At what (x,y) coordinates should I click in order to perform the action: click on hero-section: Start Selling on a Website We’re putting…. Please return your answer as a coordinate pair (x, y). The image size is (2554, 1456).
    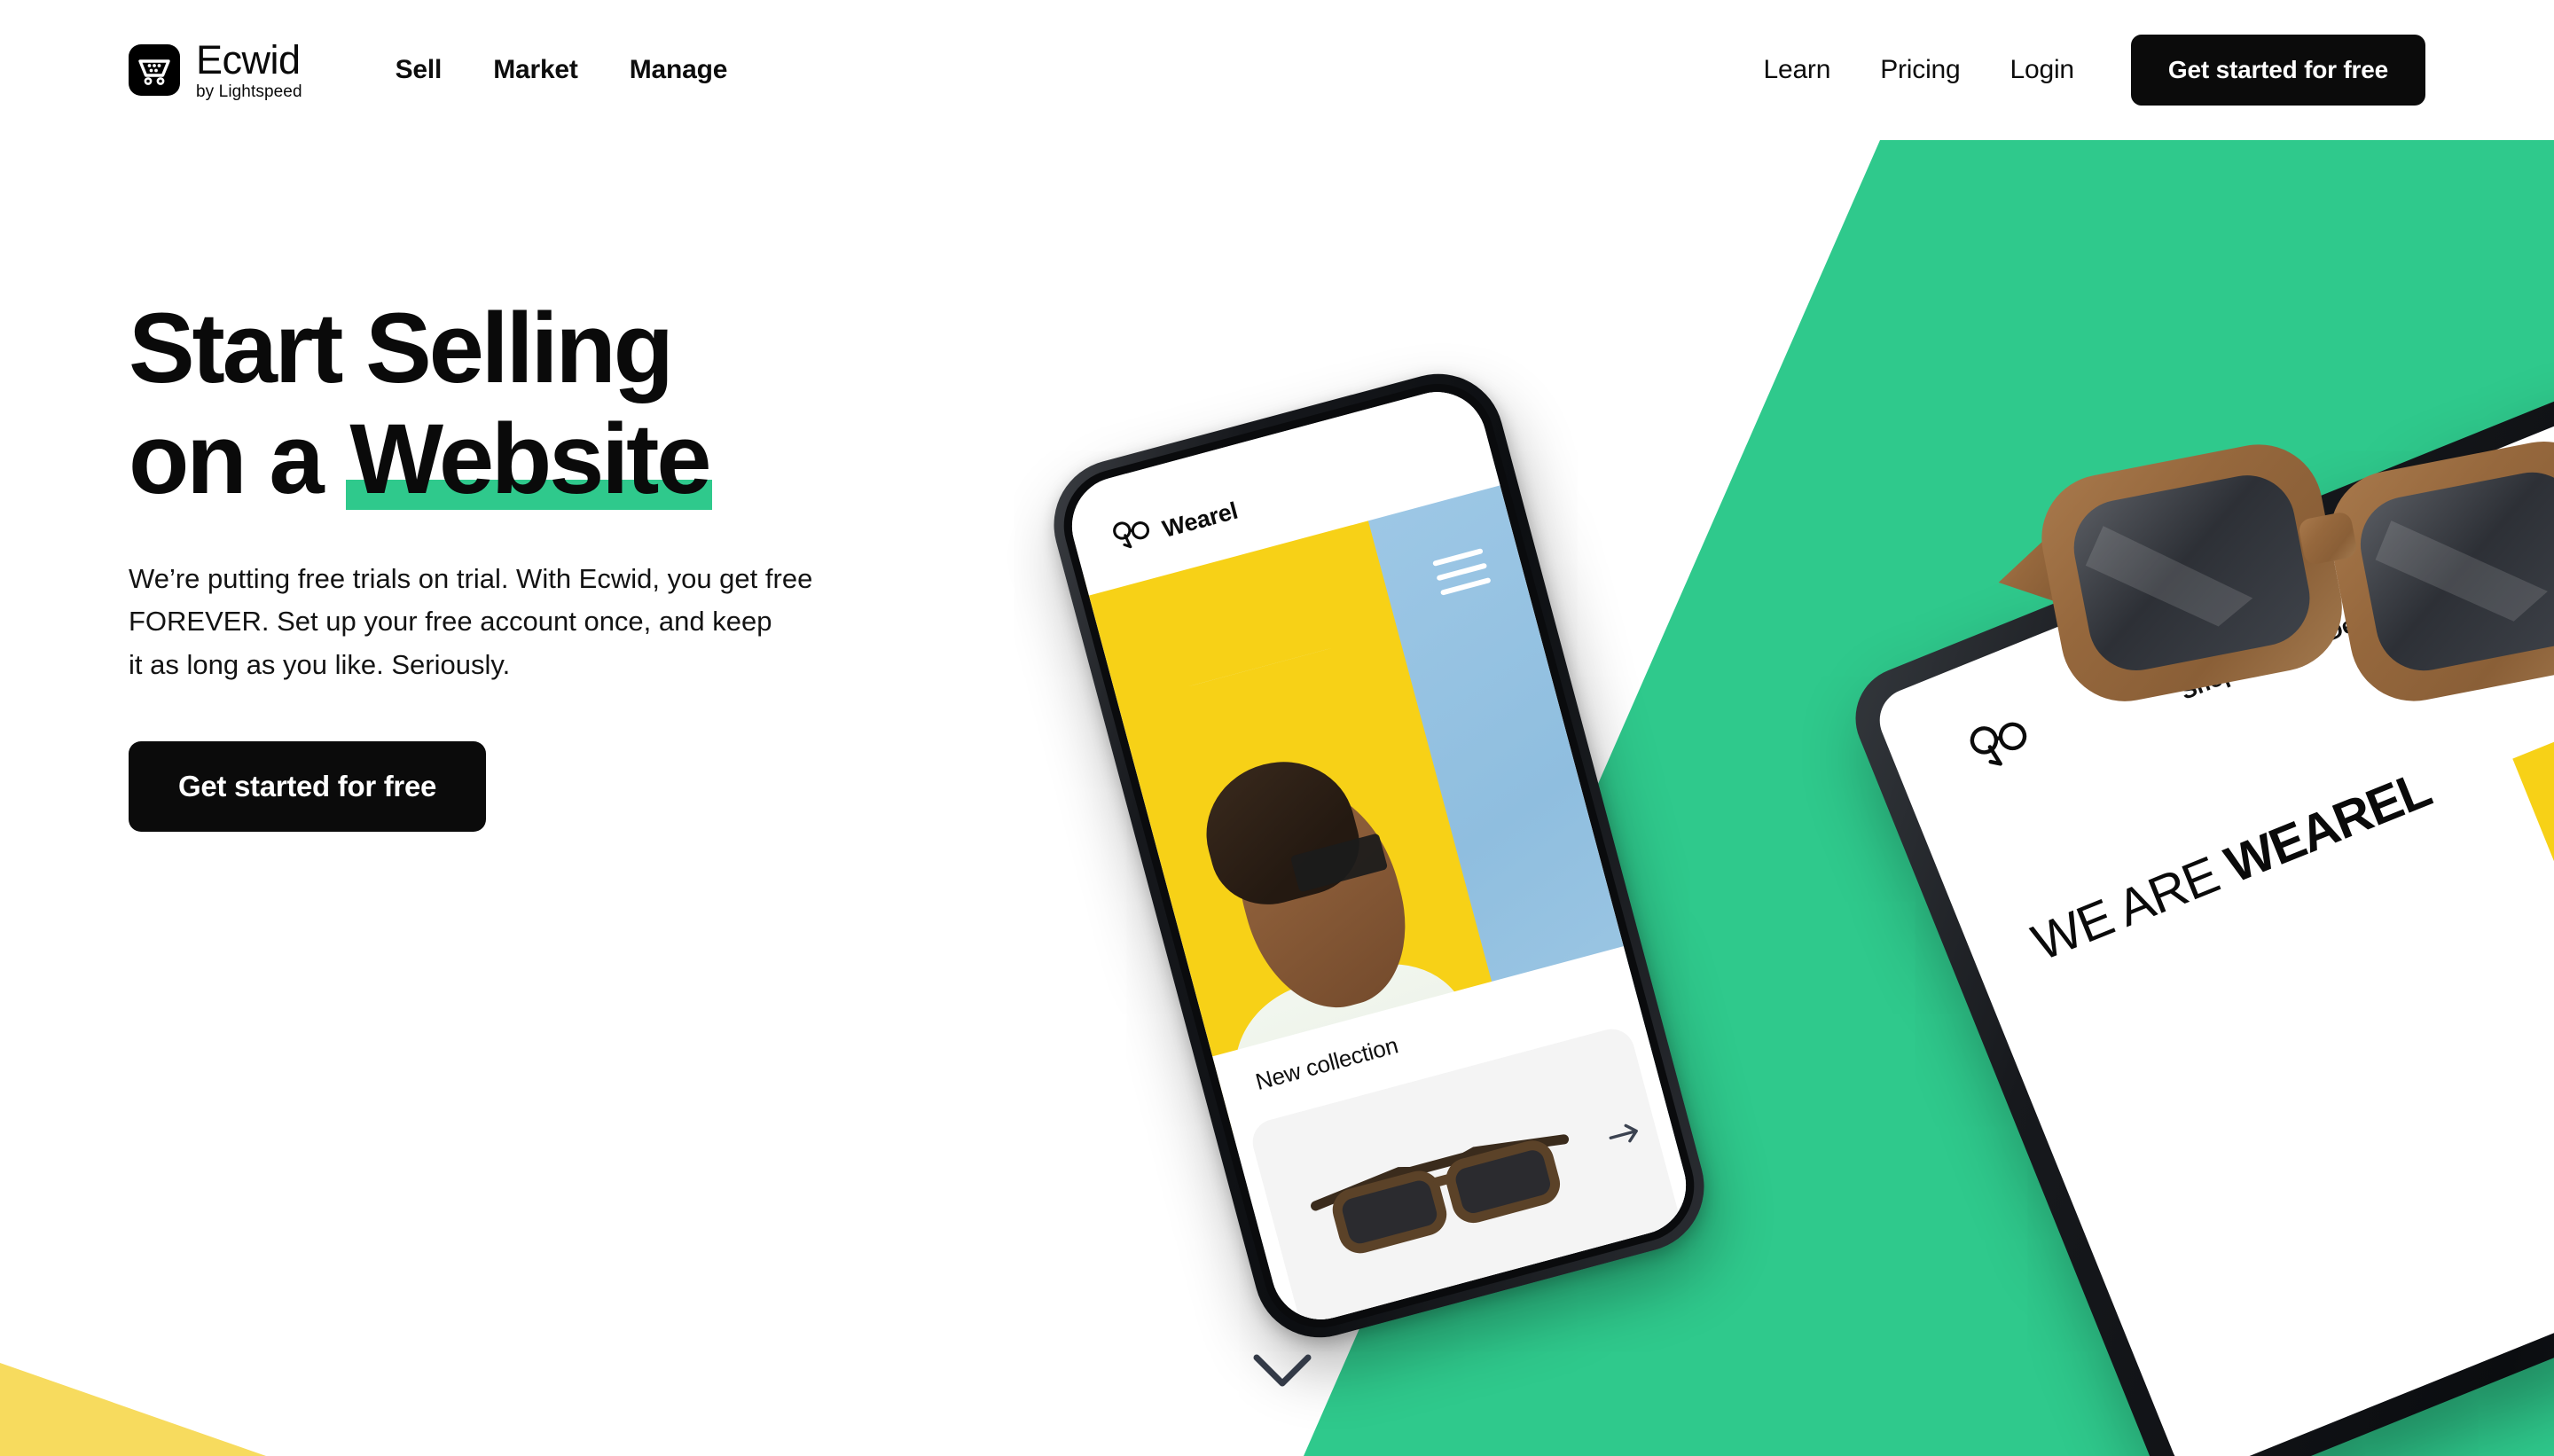
    Looking at the image, I should click on (638, 562).